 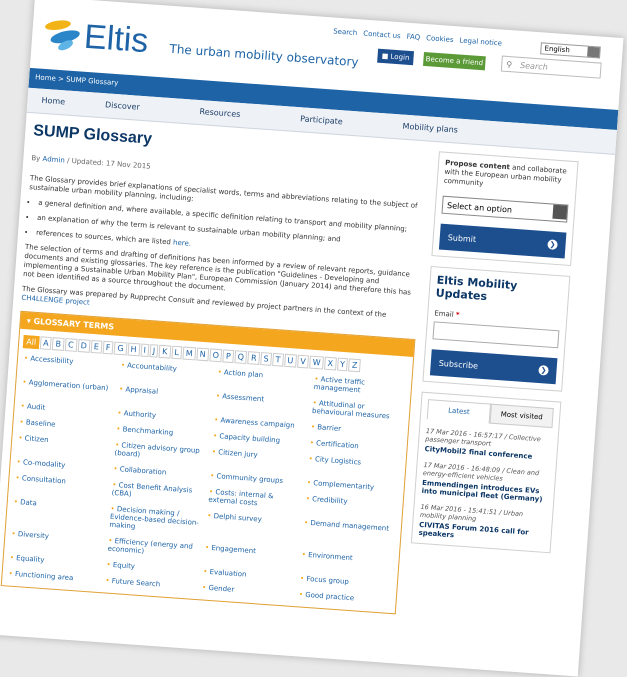 What do you see at coordinates (347, 562) in the screenshot?
I see `glossary-term-link: Environment` at bounding box center [347, 562].